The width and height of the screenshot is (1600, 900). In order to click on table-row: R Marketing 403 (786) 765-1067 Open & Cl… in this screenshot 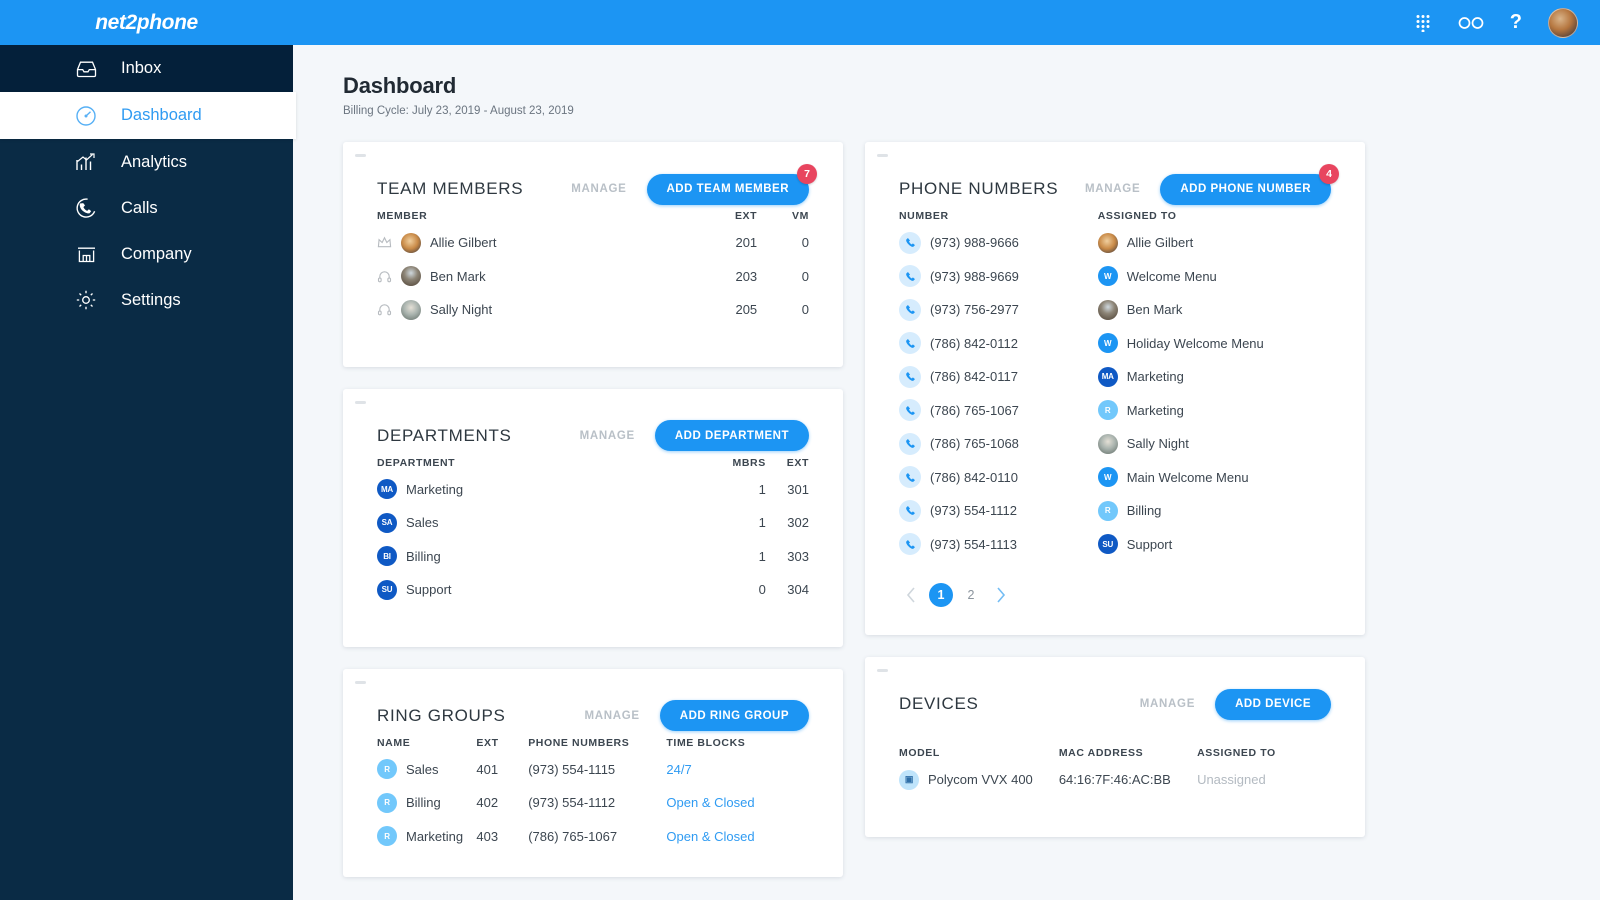, I will do `click(593, 837)`.